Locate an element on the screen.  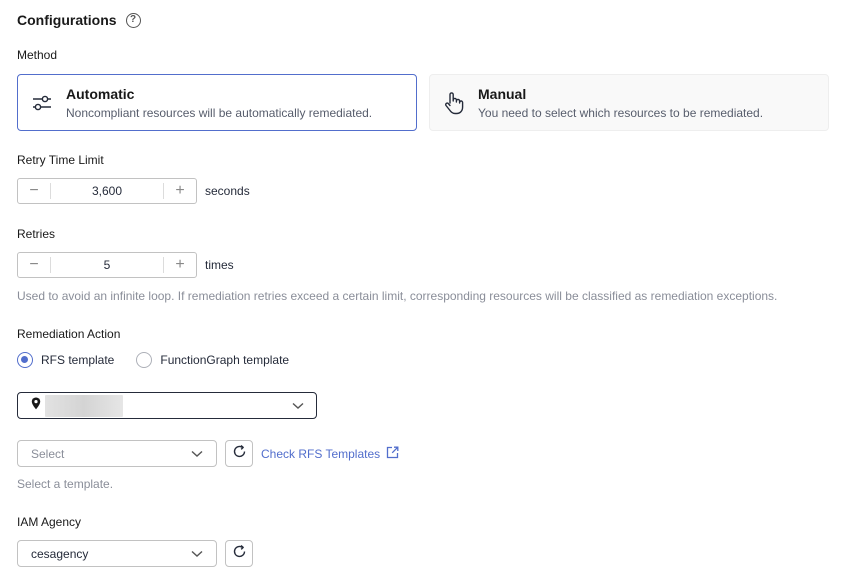
location-pin-icon is located at coordinates (36, 406).